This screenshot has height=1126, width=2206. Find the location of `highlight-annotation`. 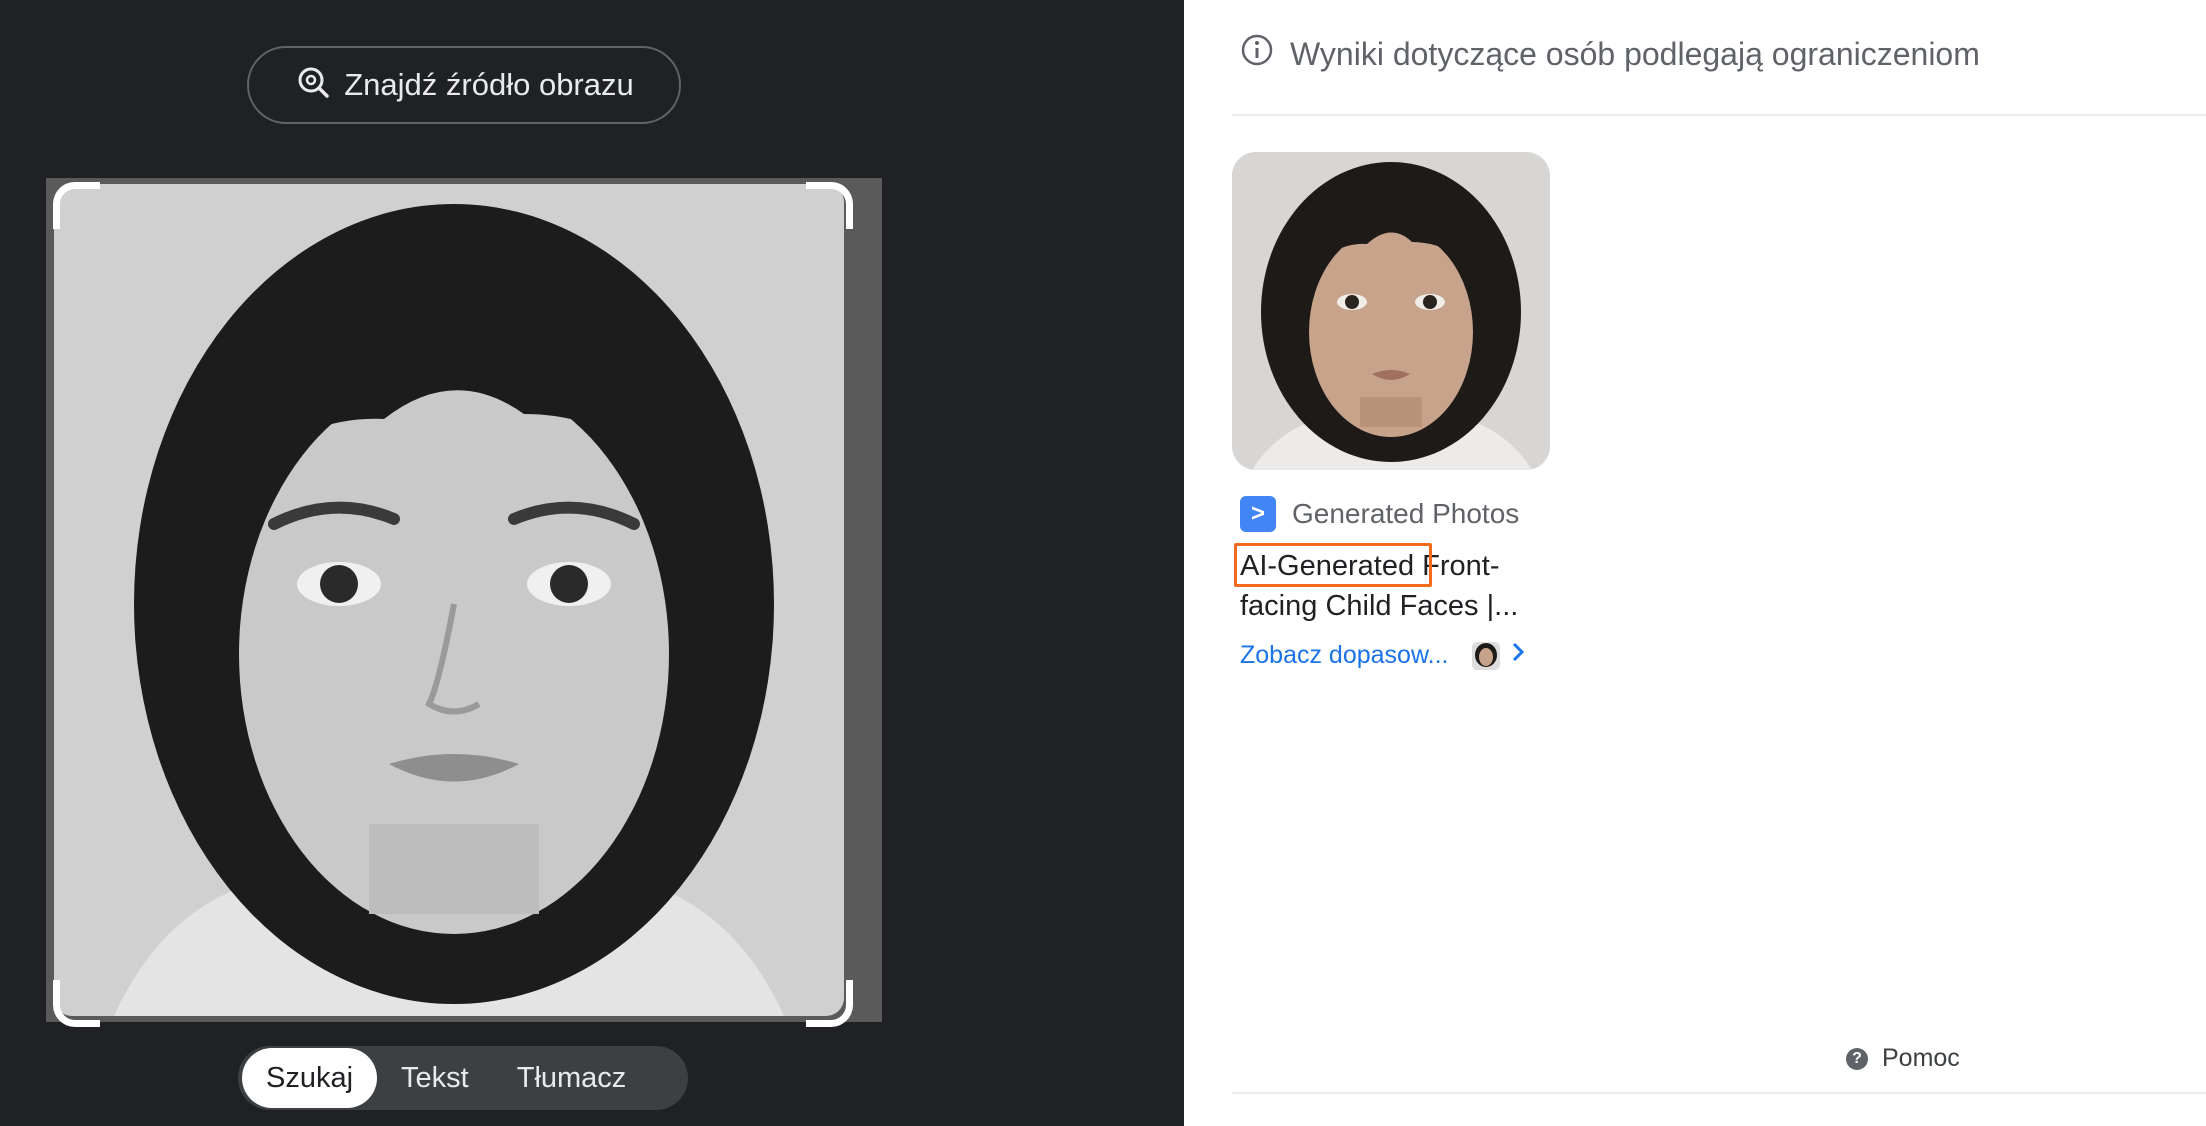

highlight-annotation is located at coordinates (1333, 565).